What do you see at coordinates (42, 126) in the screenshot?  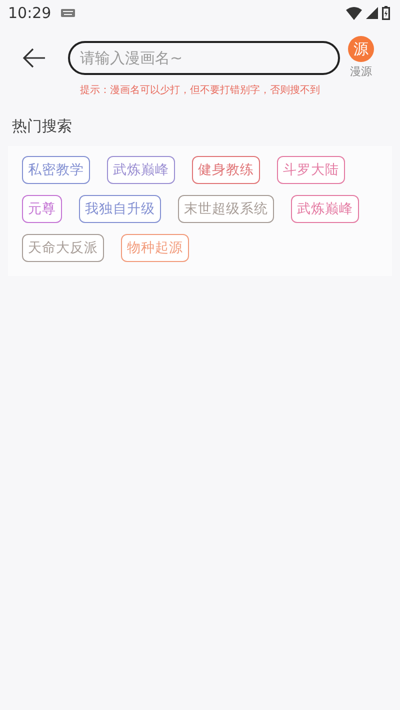 I see `section-title: 热门搜索` at bounding box center [42, 126].